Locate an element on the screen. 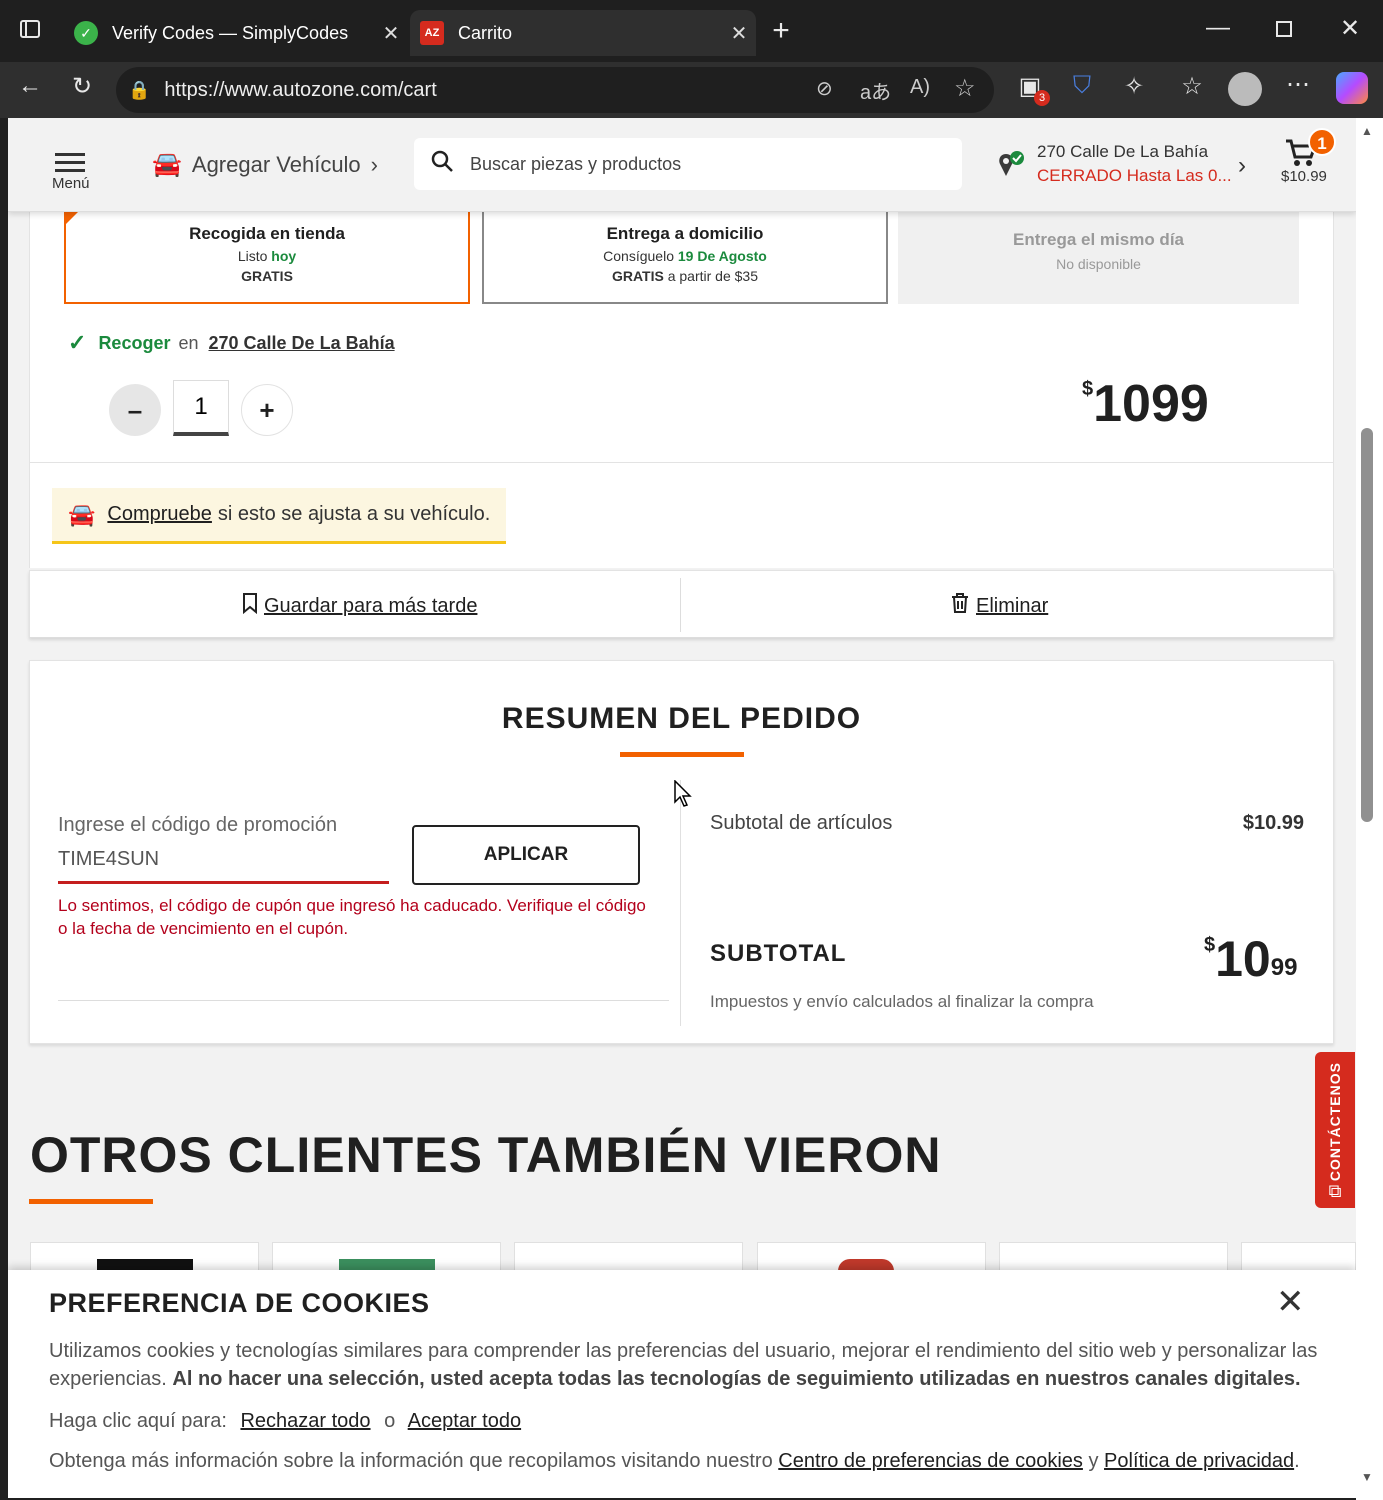  pickup-option: Recogida en tienda Listo hoy GRATIS is located at coordinates (267, 258).